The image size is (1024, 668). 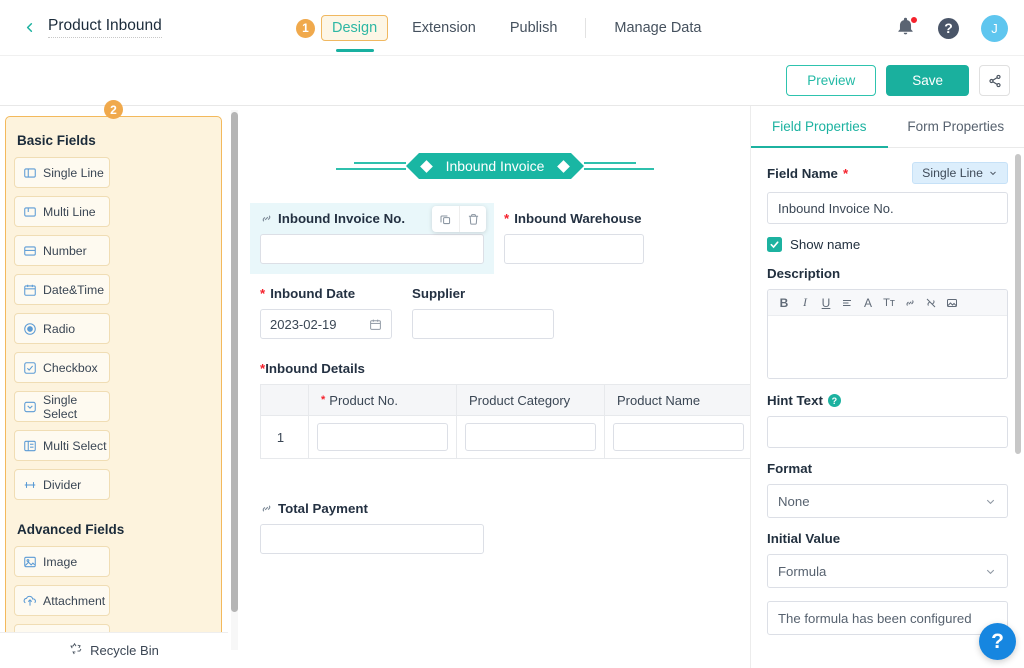 I want to click on help-button: ?, so click(x=948, y=28).